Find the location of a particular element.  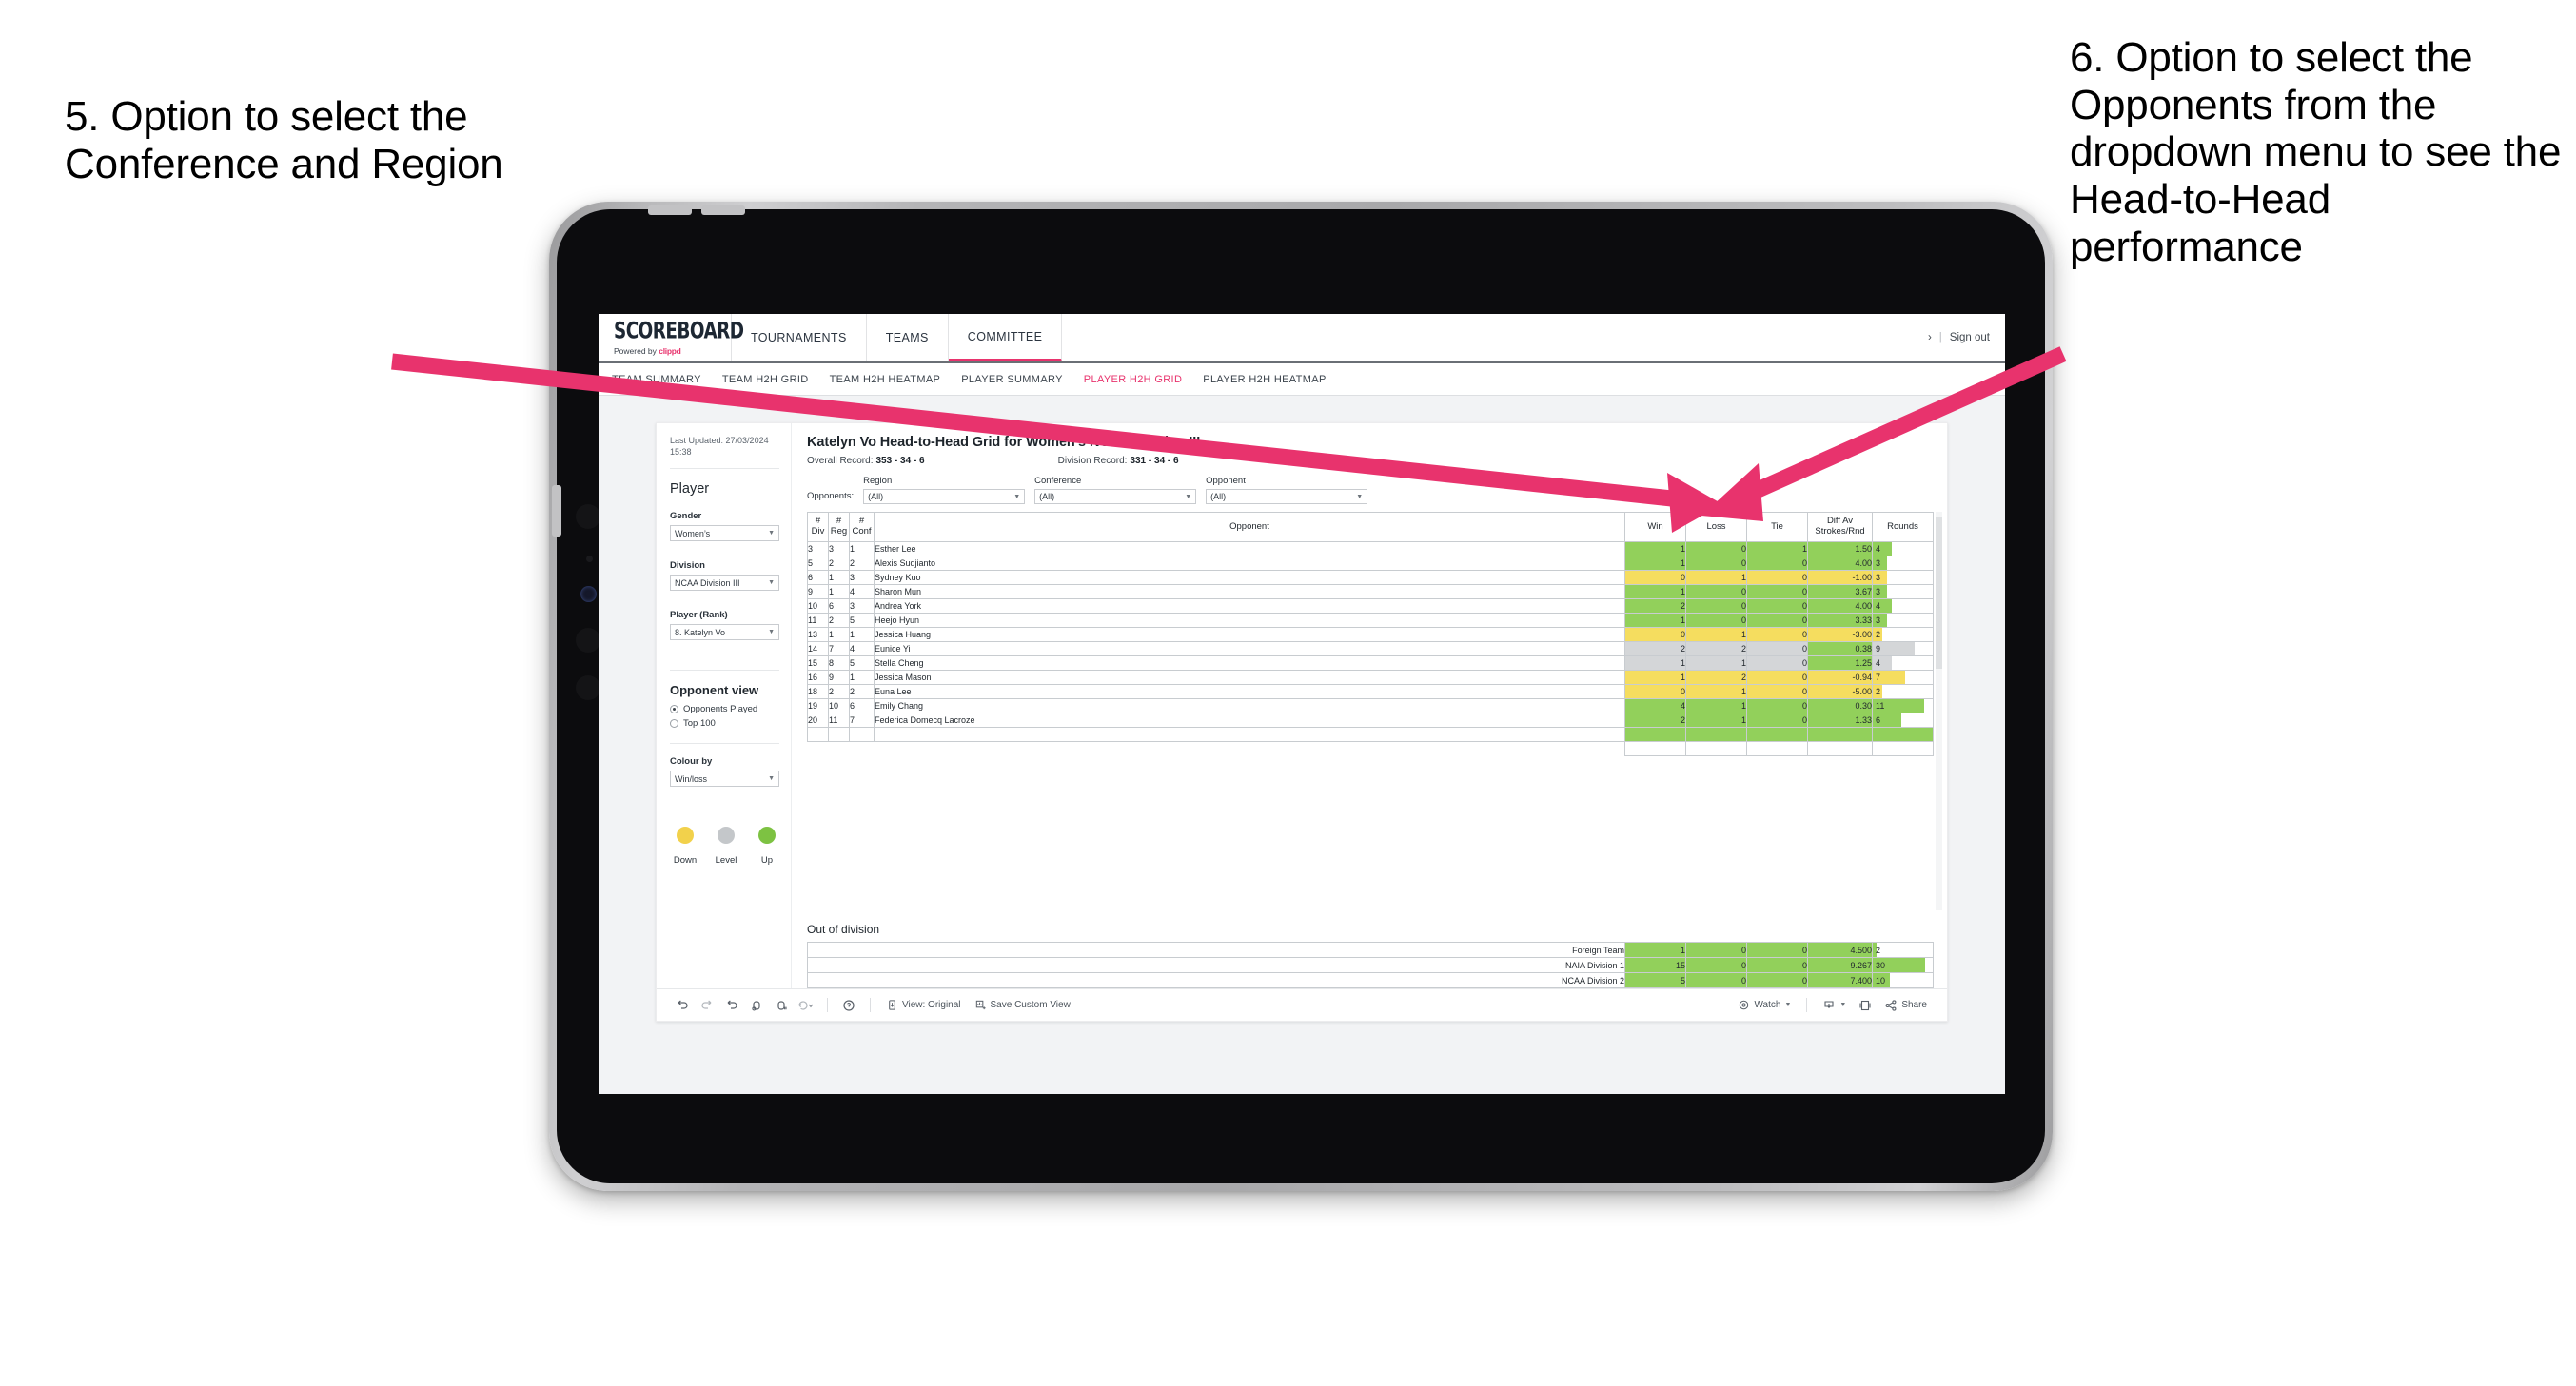

cell-div: 9 is located at coordinates (818, 591).